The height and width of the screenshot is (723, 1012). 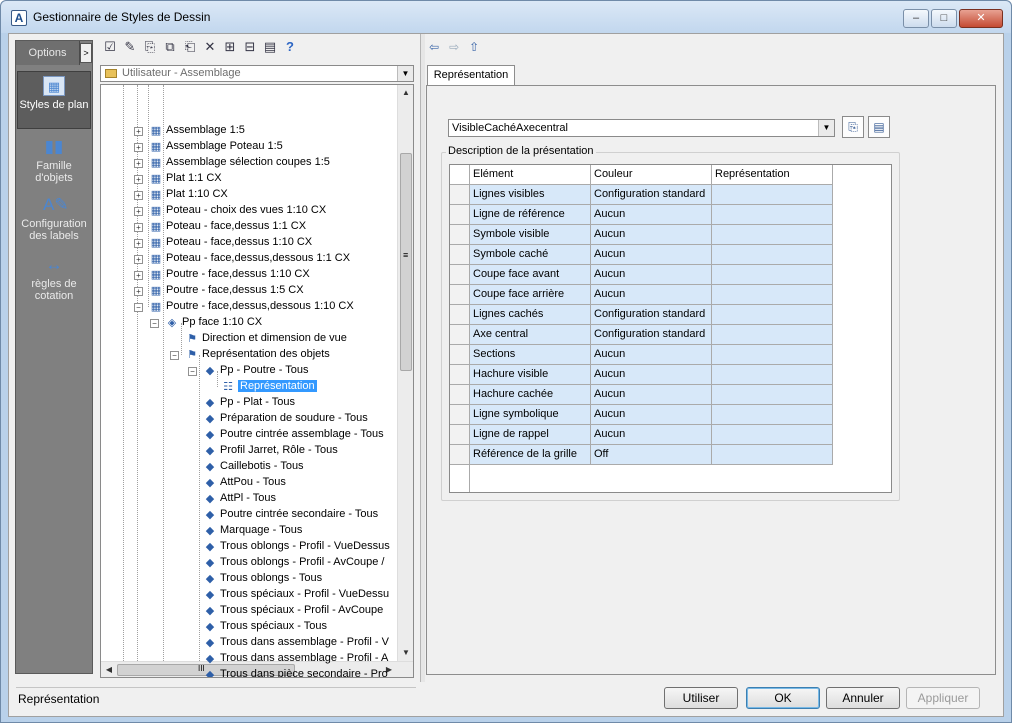 What do you see at coordinates (471, 75) in the screenshot?
I see `tab-representation: Représentation` at bounding box center [471, 75].